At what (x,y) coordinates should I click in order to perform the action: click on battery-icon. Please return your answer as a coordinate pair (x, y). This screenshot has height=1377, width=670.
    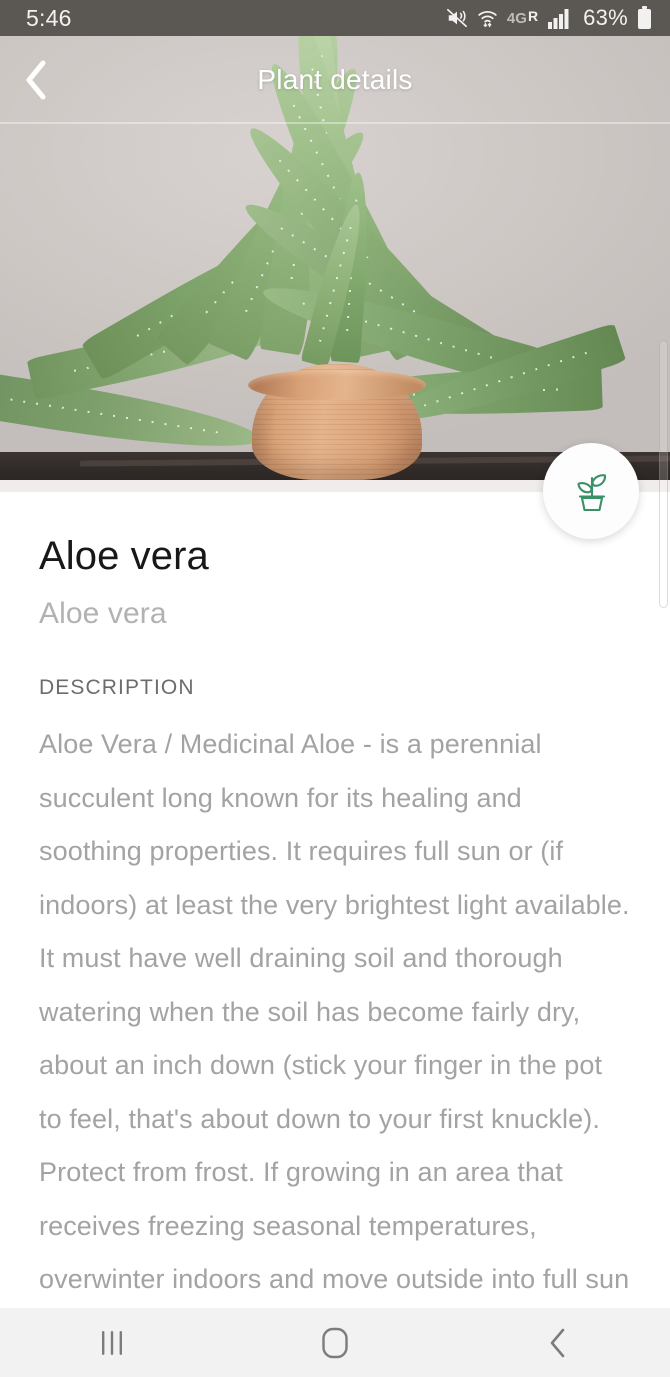
    Looking at the image, I should click on (644, 18).